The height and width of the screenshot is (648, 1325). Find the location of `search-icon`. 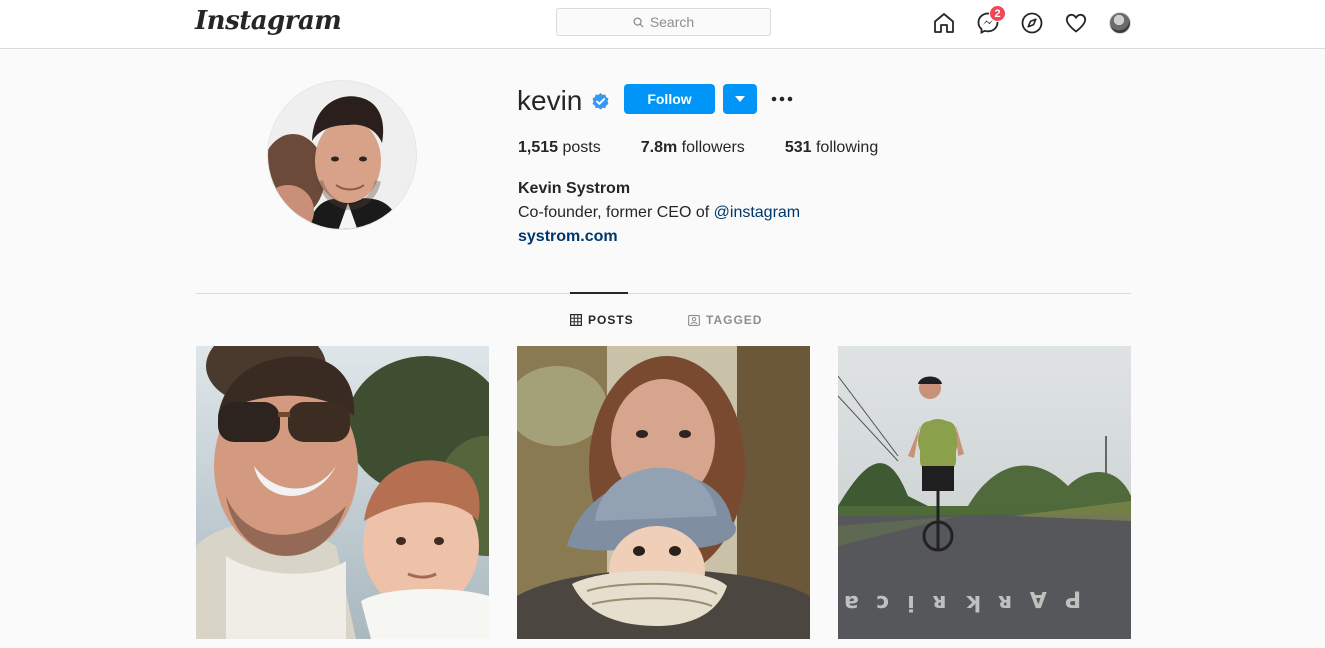

search-icon is located at coordinates (638, 22).